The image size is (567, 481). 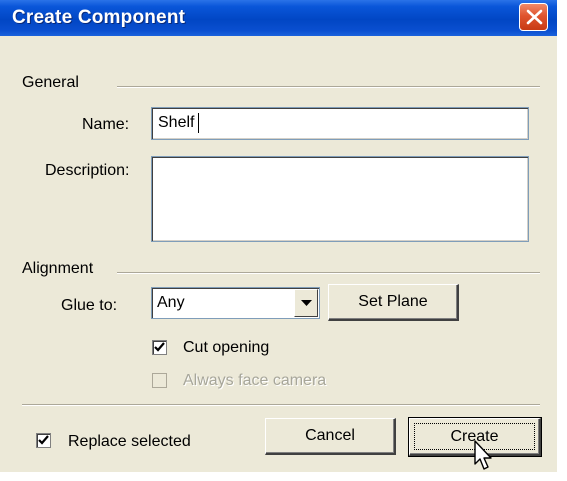 I want to click on always-face-camera-checkbox, so click(x=159, y=380).